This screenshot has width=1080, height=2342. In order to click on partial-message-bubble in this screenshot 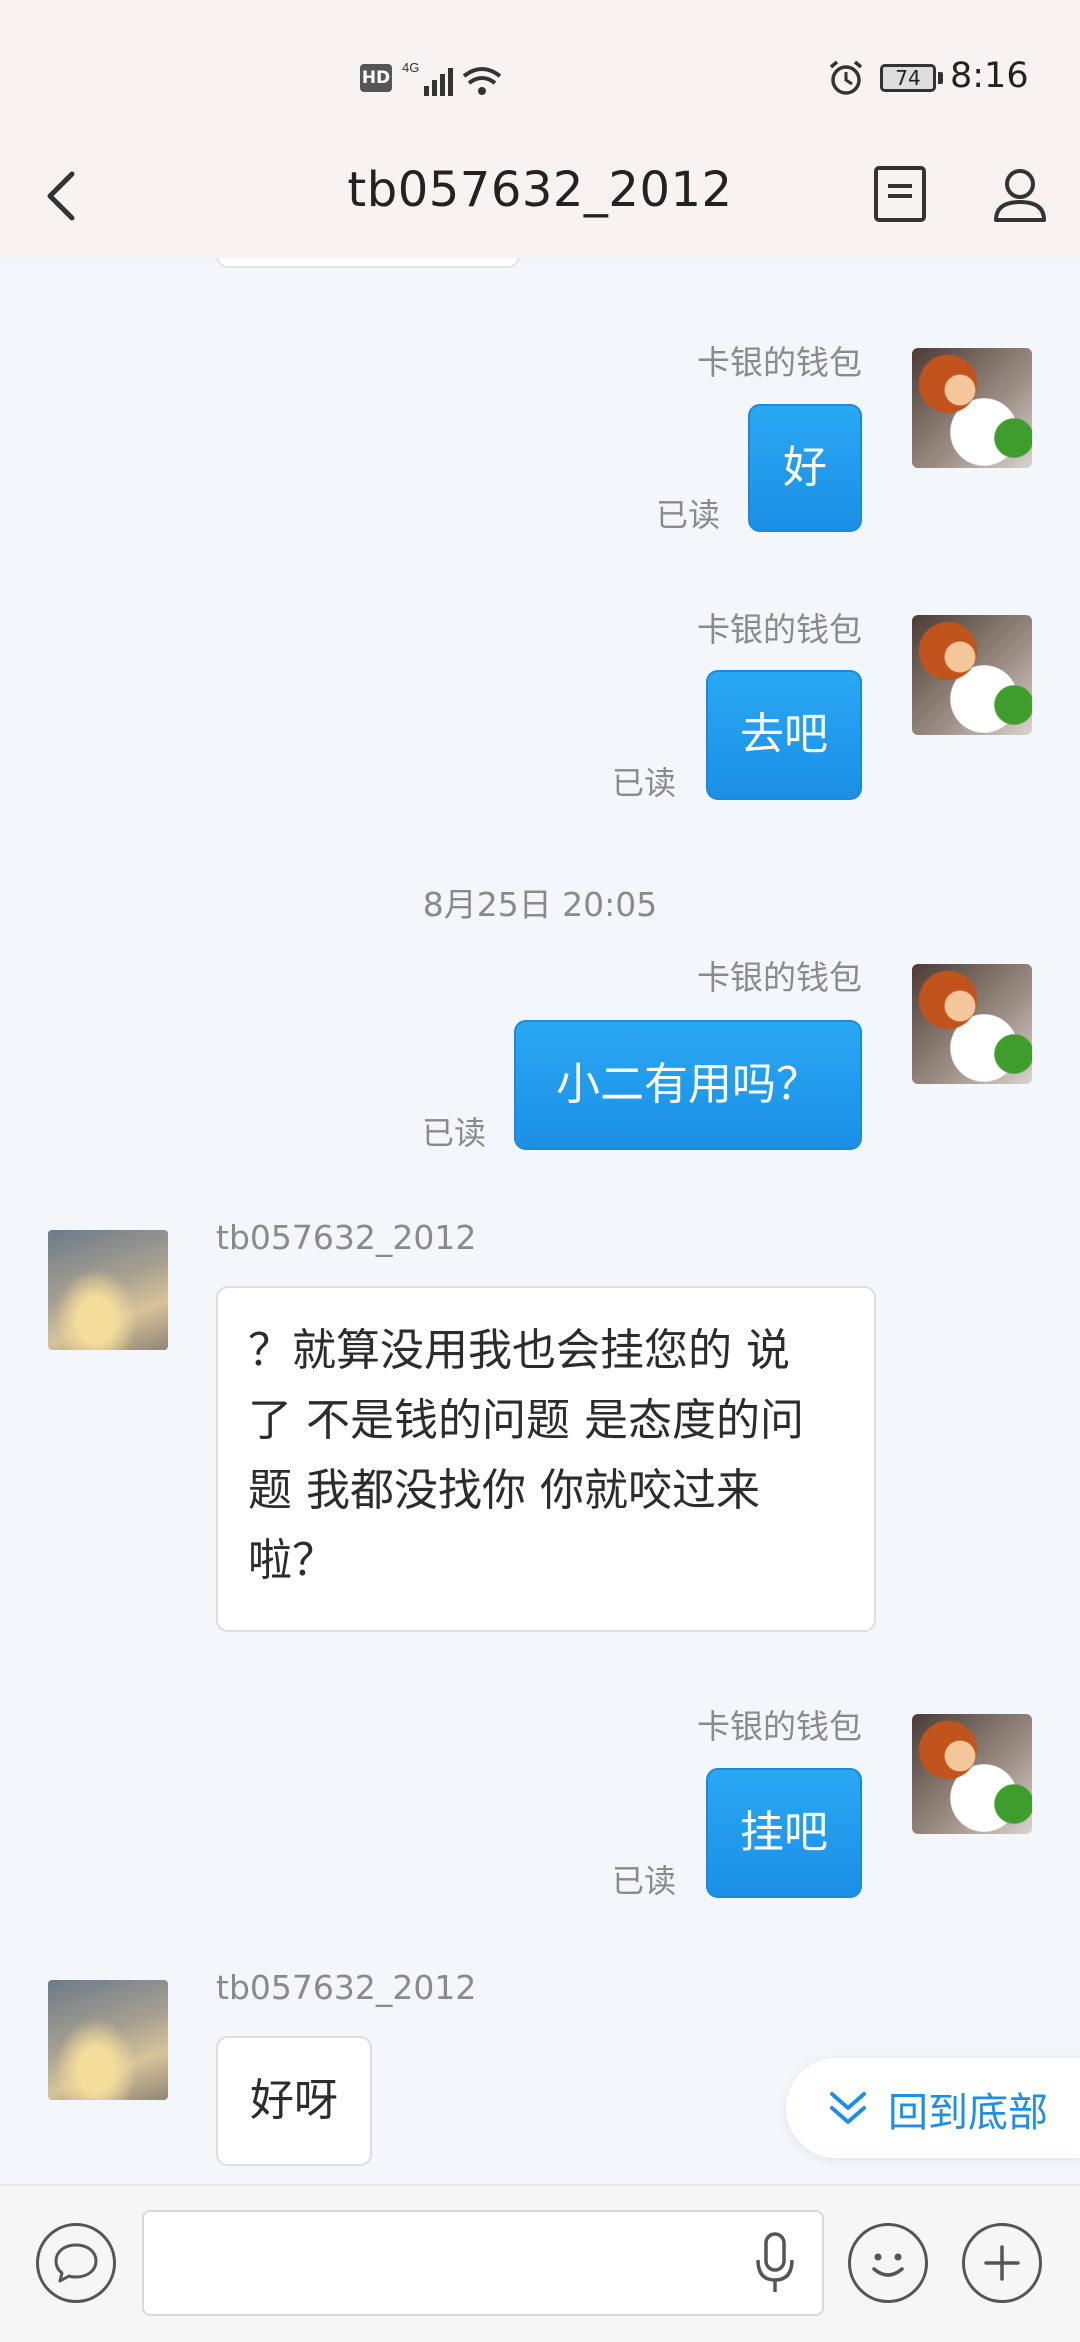, I will do `click(368, 263)`.